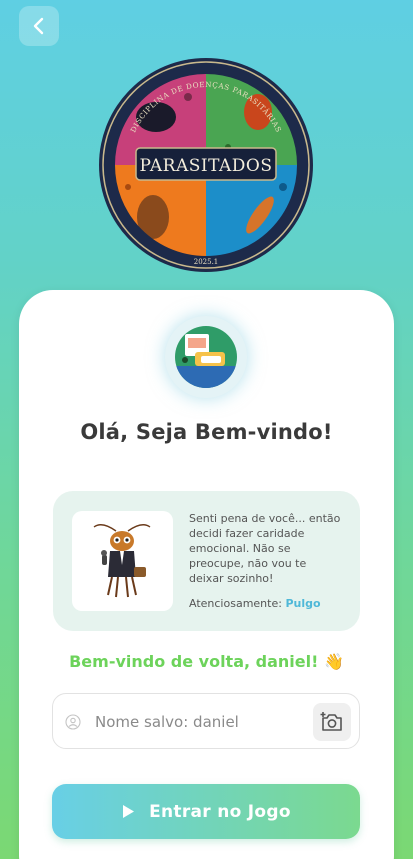  I want to click on back-button, so click(39, 26).